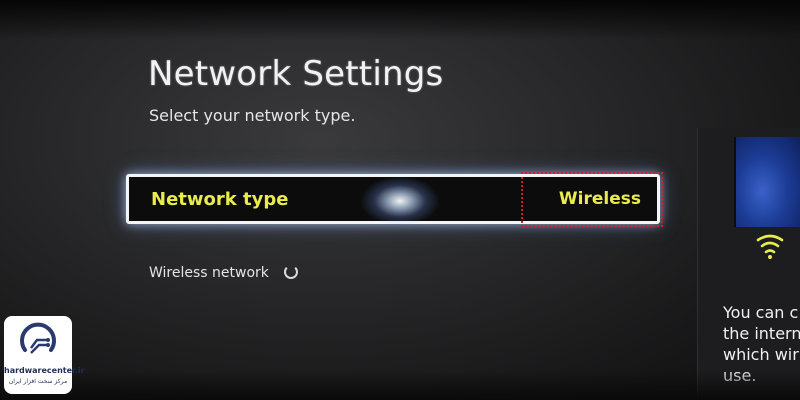 The width and height of the screenshot is (800, 400). I want to click on top-bezel-shadow, so click(400, 20).